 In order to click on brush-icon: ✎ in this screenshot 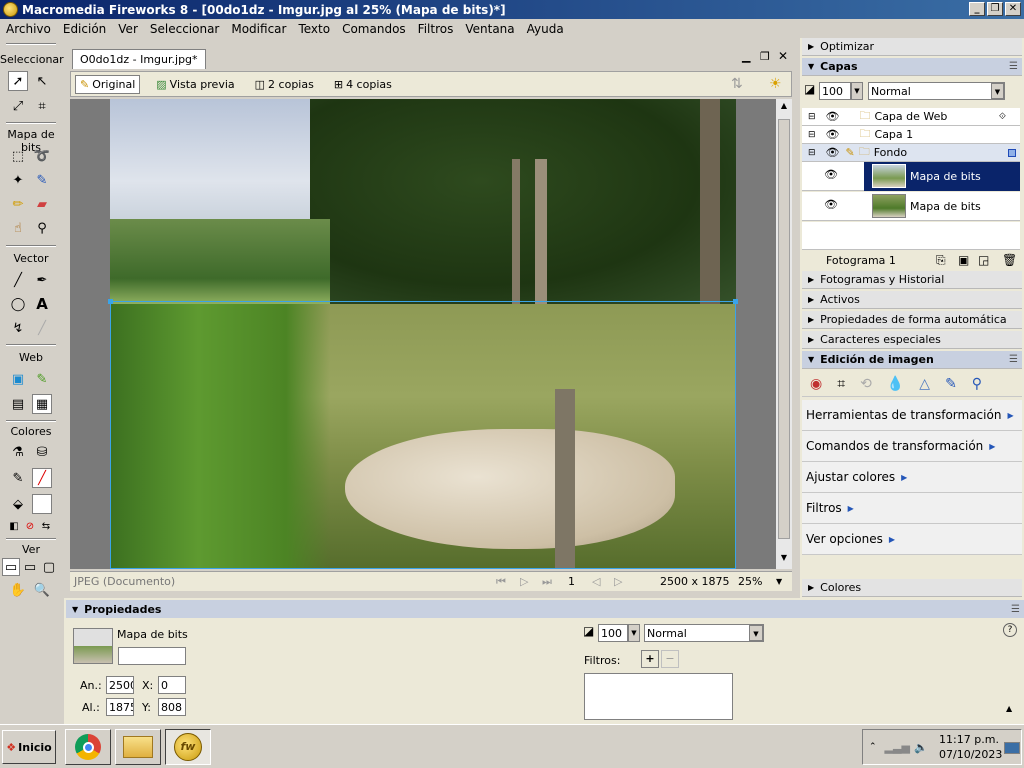, I will do `click(951, 384)`.